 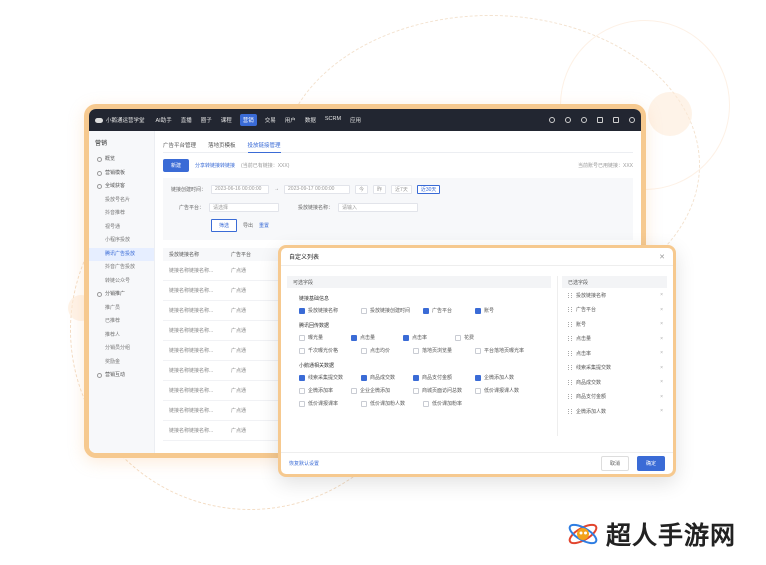 What do you see at coordinates (264, 225) in the screenshot?
I see `reset-button: 重置` at bounding box center [264, 225].